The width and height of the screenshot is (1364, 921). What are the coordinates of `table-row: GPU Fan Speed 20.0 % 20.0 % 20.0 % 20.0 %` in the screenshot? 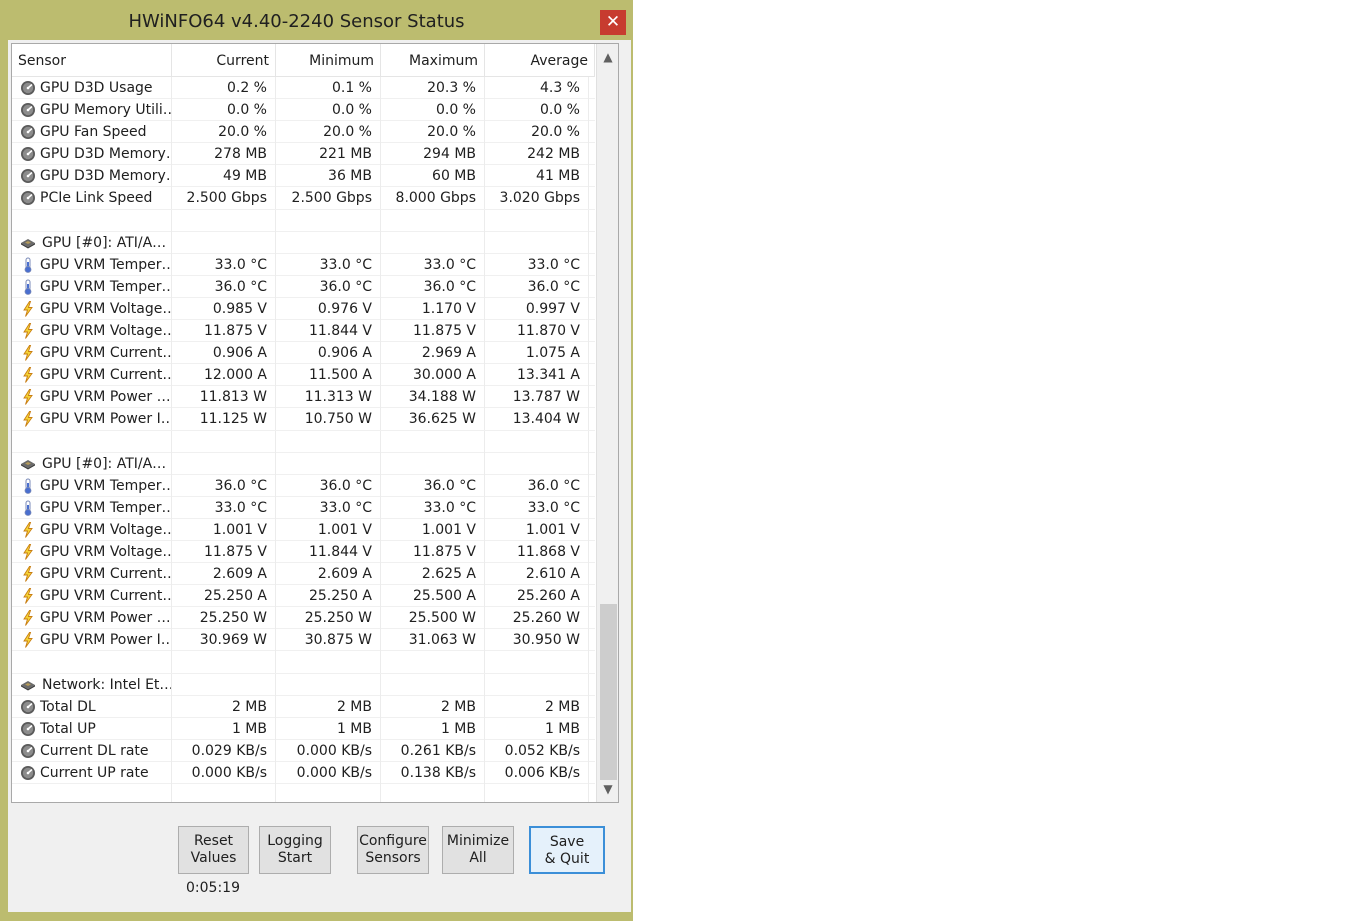 It's located at (303, 132).